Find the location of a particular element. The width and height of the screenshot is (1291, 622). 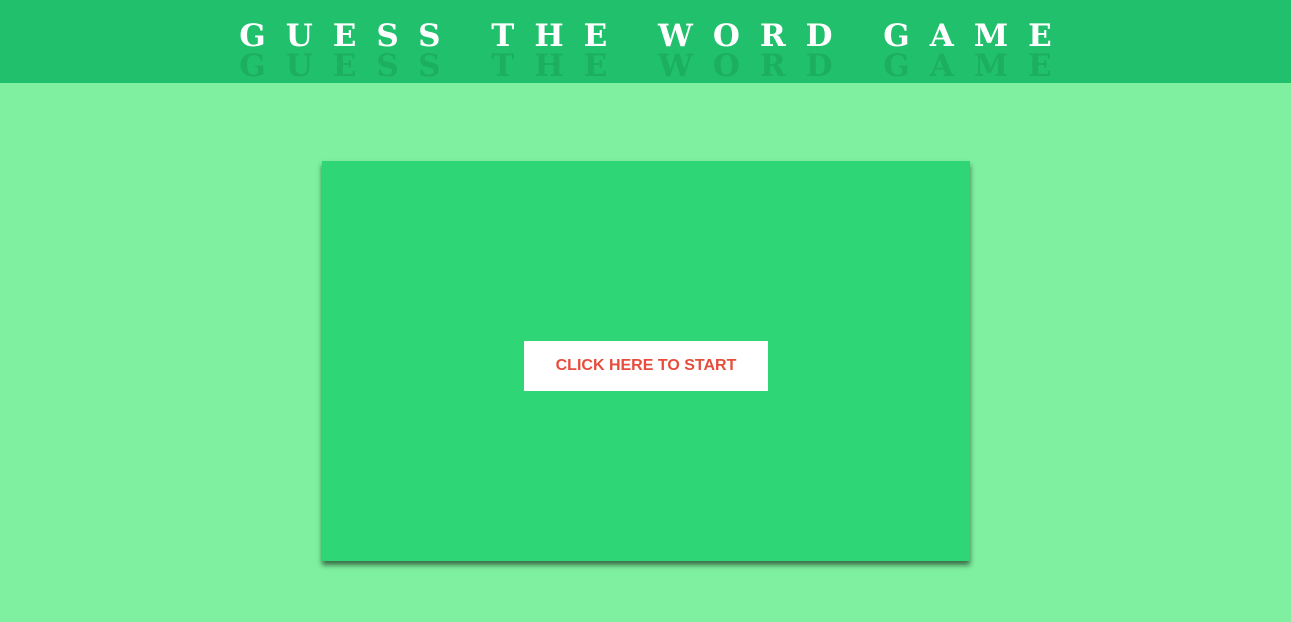

page-header: GUESS THE WORD GAME GUESS THE WORD GAME is located at coordinates (645, 41).